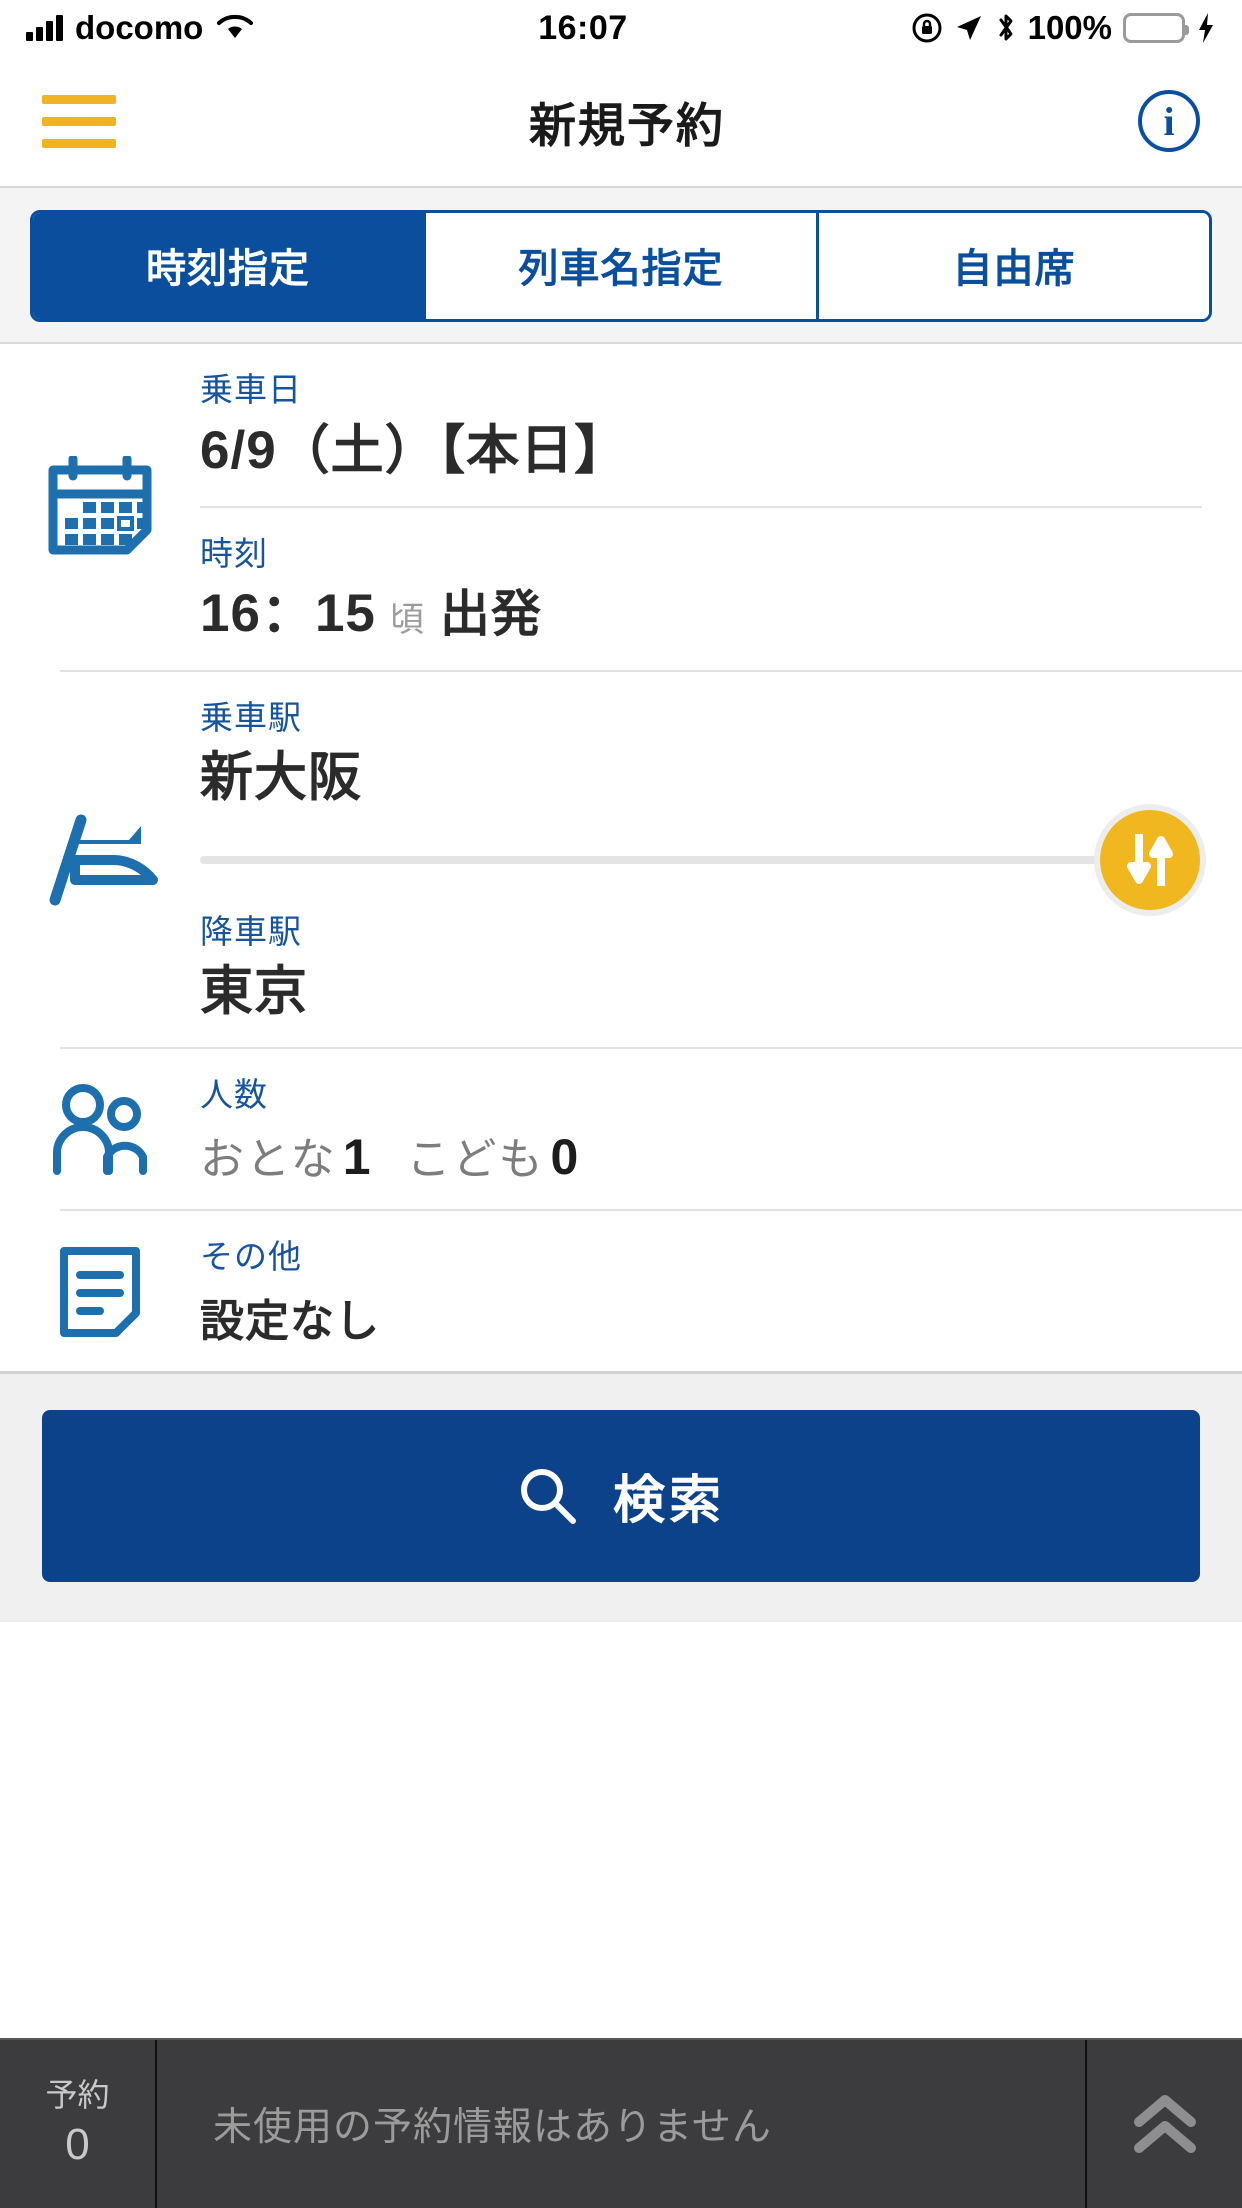  What do you see at coordinates (701, 614) in the screenshot?
I see `time-value-row: 16：15 頃 出発` at bounding box center [701, 614].